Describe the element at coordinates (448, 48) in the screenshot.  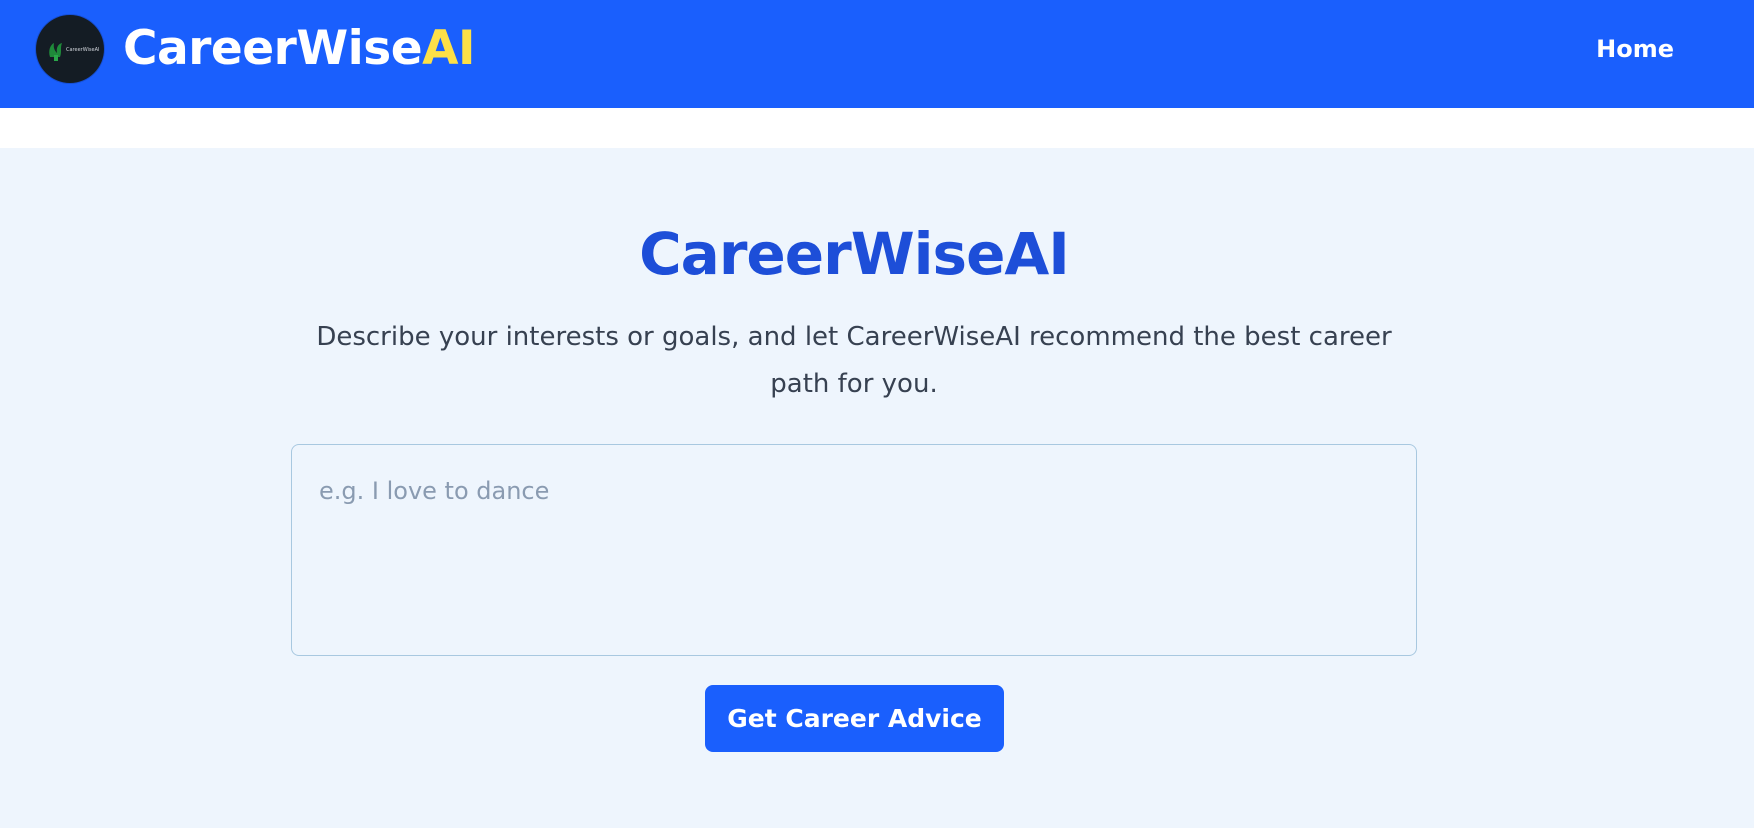
I see `brand-accent: AI` at that location.